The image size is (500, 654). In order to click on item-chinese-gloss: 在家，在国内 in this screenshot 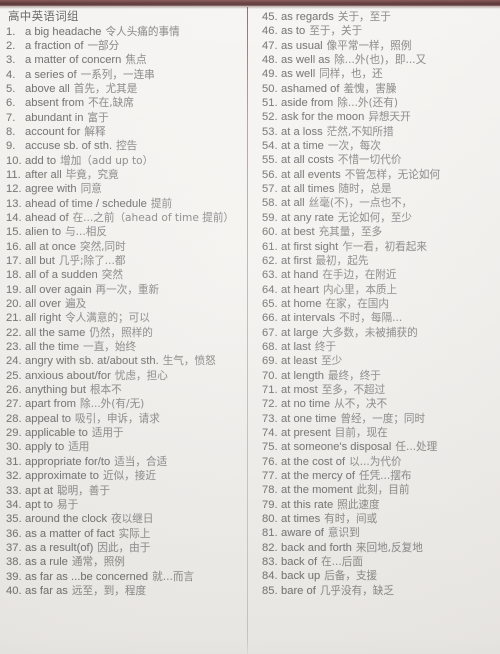, I will do `click(357, 303)`.